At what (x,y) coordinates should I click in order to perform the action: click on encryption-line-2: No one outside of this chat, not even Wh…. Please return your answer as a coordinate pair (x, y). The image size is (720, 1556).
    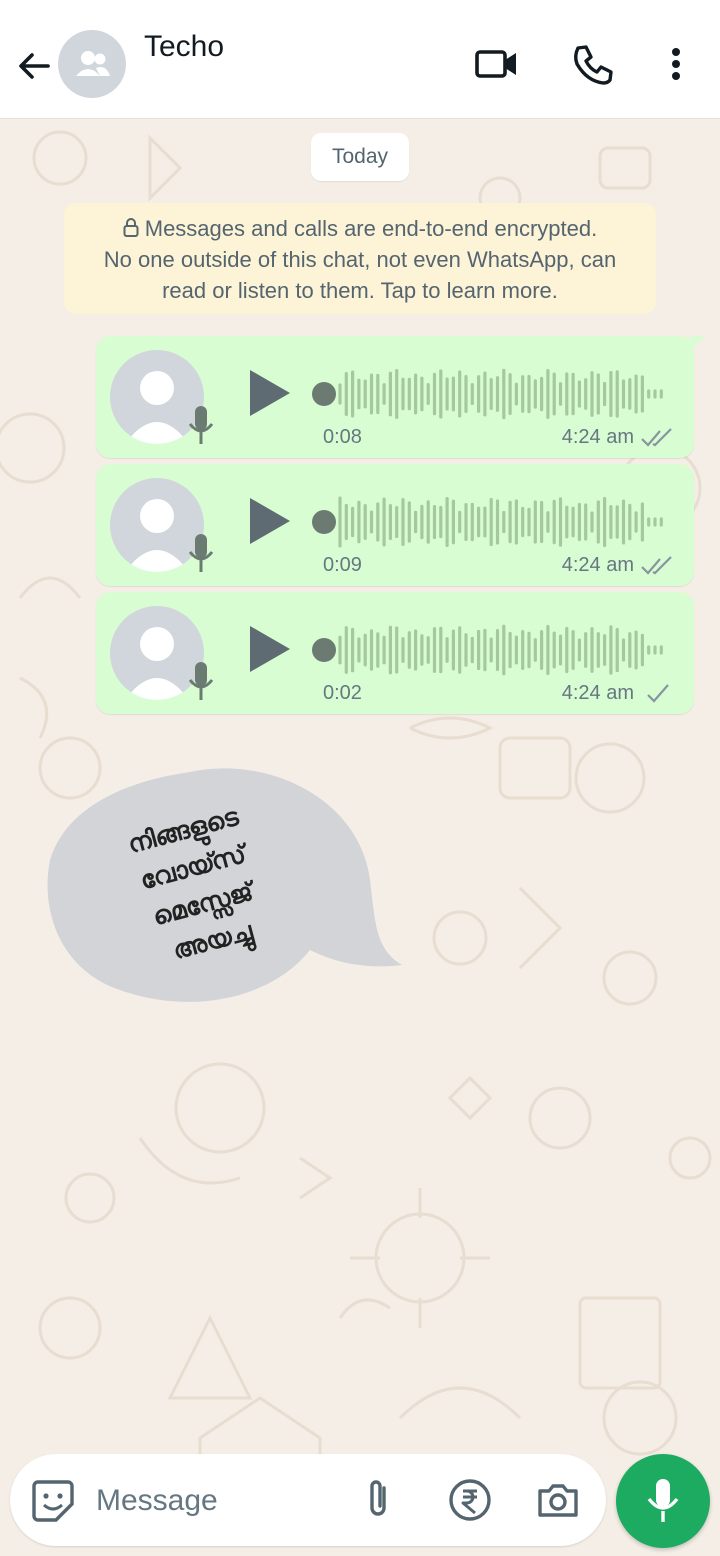
    Looking at the image, I should click on (360, 259).